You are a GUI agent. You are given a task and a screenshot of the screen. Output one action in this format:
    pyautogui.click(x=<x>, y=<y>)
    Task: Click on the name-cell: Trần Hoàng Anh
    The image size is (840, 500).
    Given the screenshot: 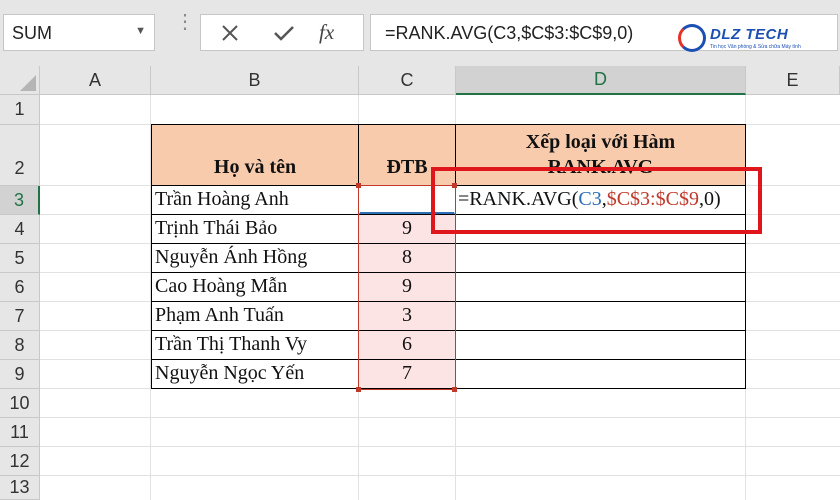 What is the action you would take?
    pyautogui.click(x=222, y=199)
    